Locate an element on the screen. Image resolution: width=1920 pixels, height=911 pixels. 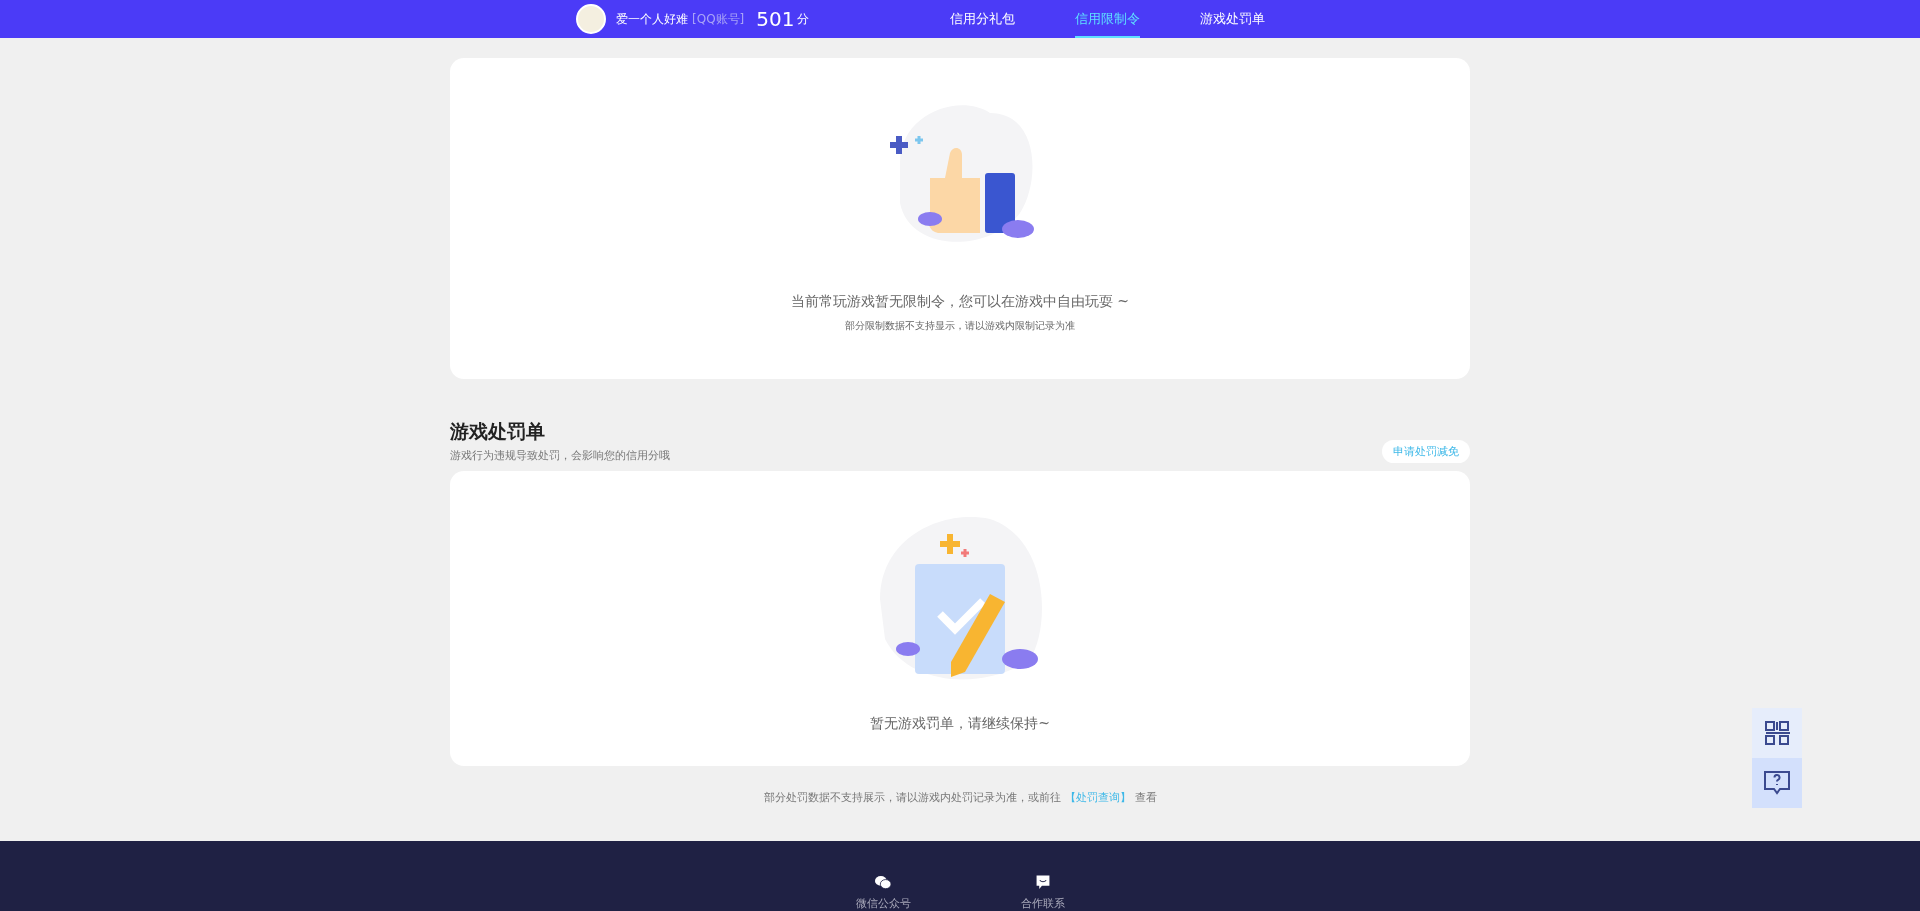
qr-code-button is located at coordinates (1777, 733).